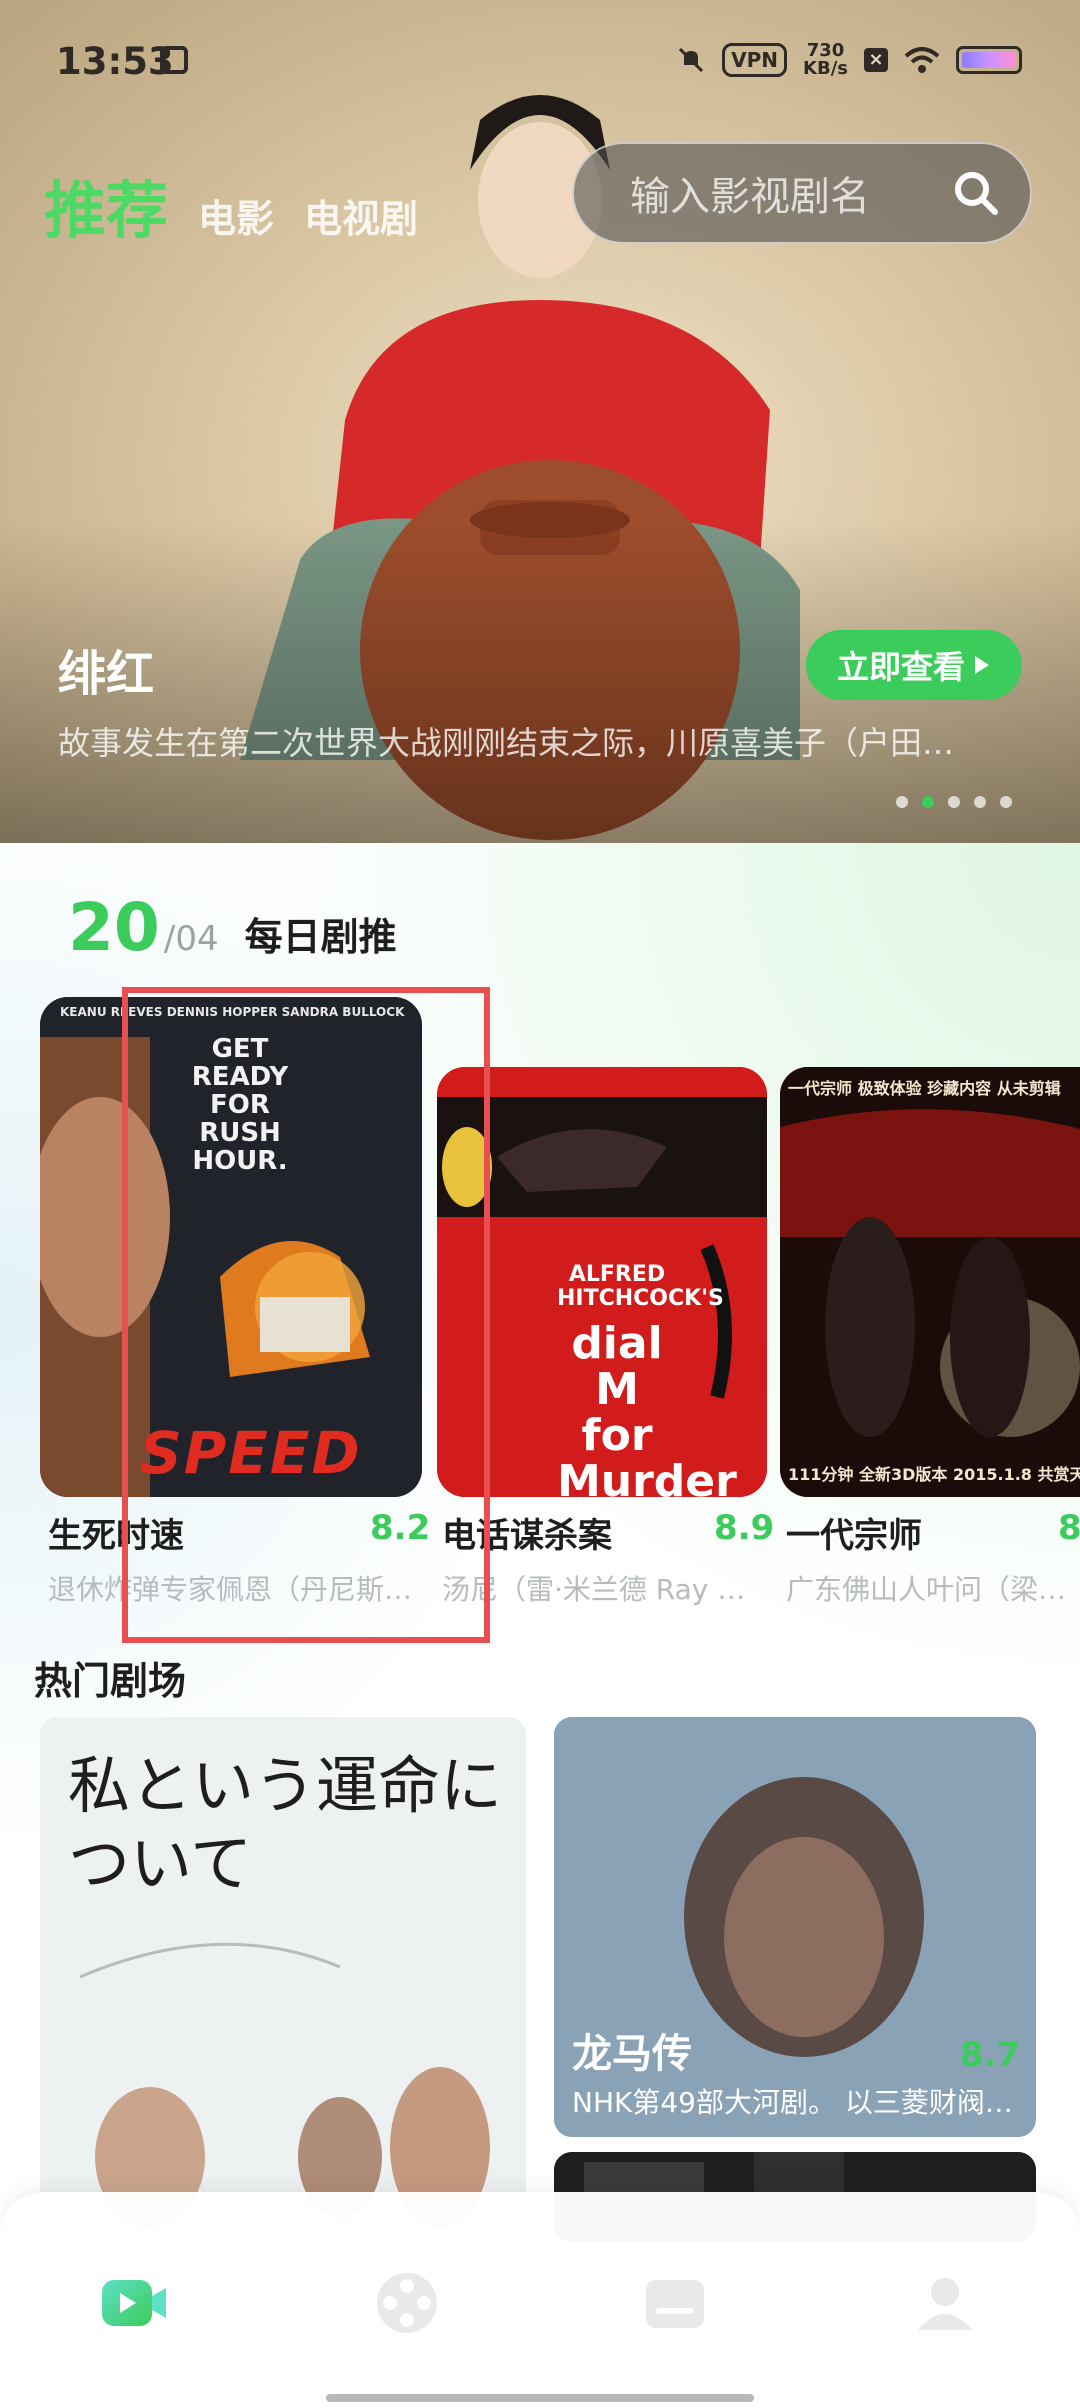  Describe the element at coordinates (982, 665) in the screenshot. I see `play-triangle-icon` at that location.